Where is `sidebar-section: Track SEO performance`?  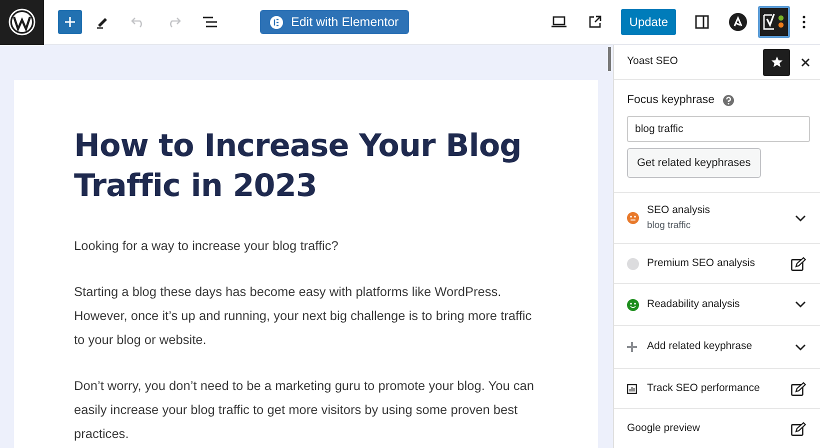 sidebar-section: Track SEO performance is located at coordinates (717, 389).